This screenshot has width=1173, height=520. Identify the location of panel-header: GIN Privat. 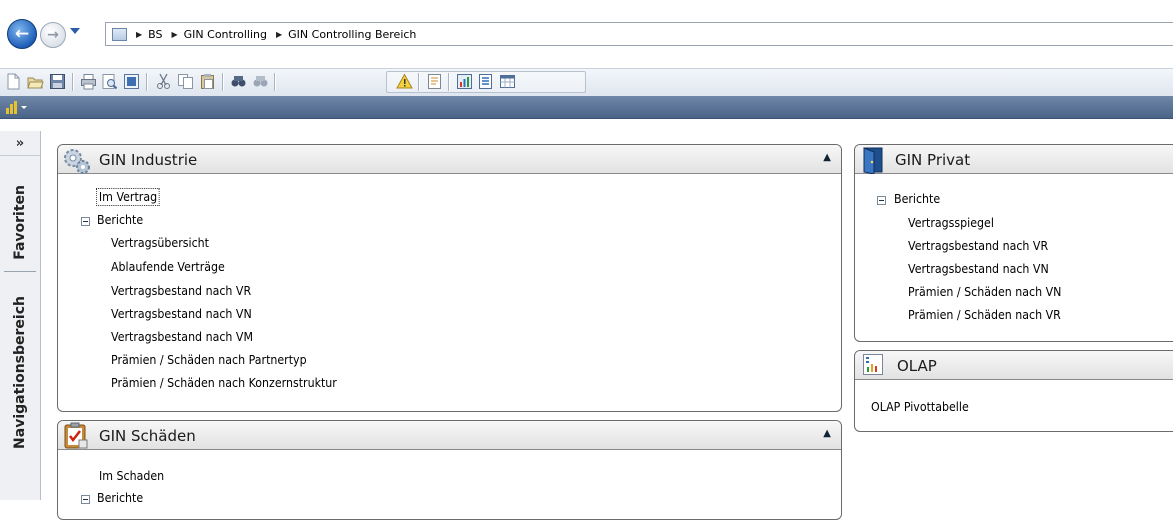
(1014, 159).